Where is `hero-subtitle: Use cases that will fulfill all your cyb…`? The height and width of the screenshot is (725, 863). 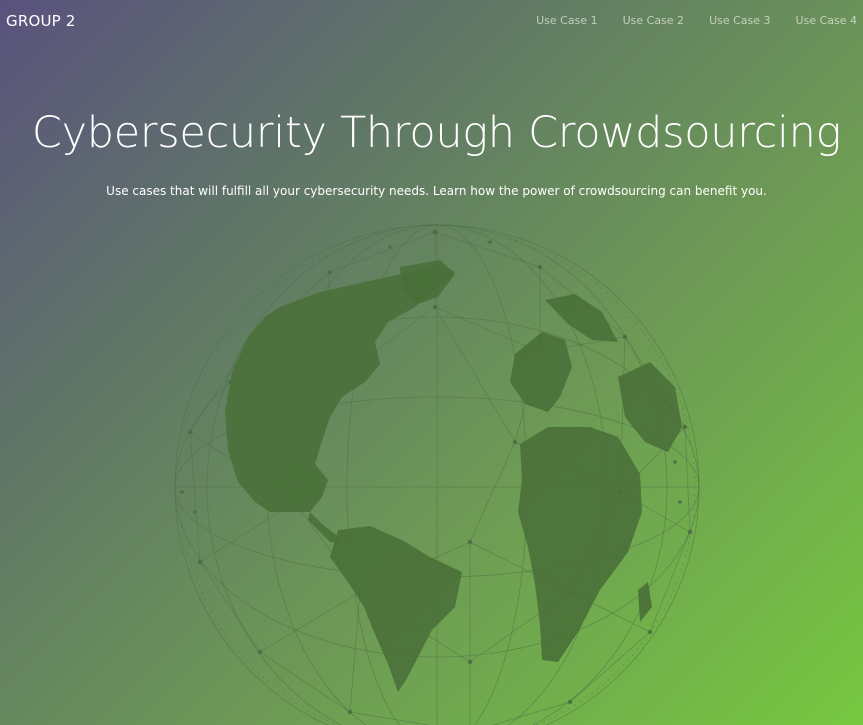 hero-subtitle: Use cases that will fulfill all your cyb… is located at coordinates (436, 191).